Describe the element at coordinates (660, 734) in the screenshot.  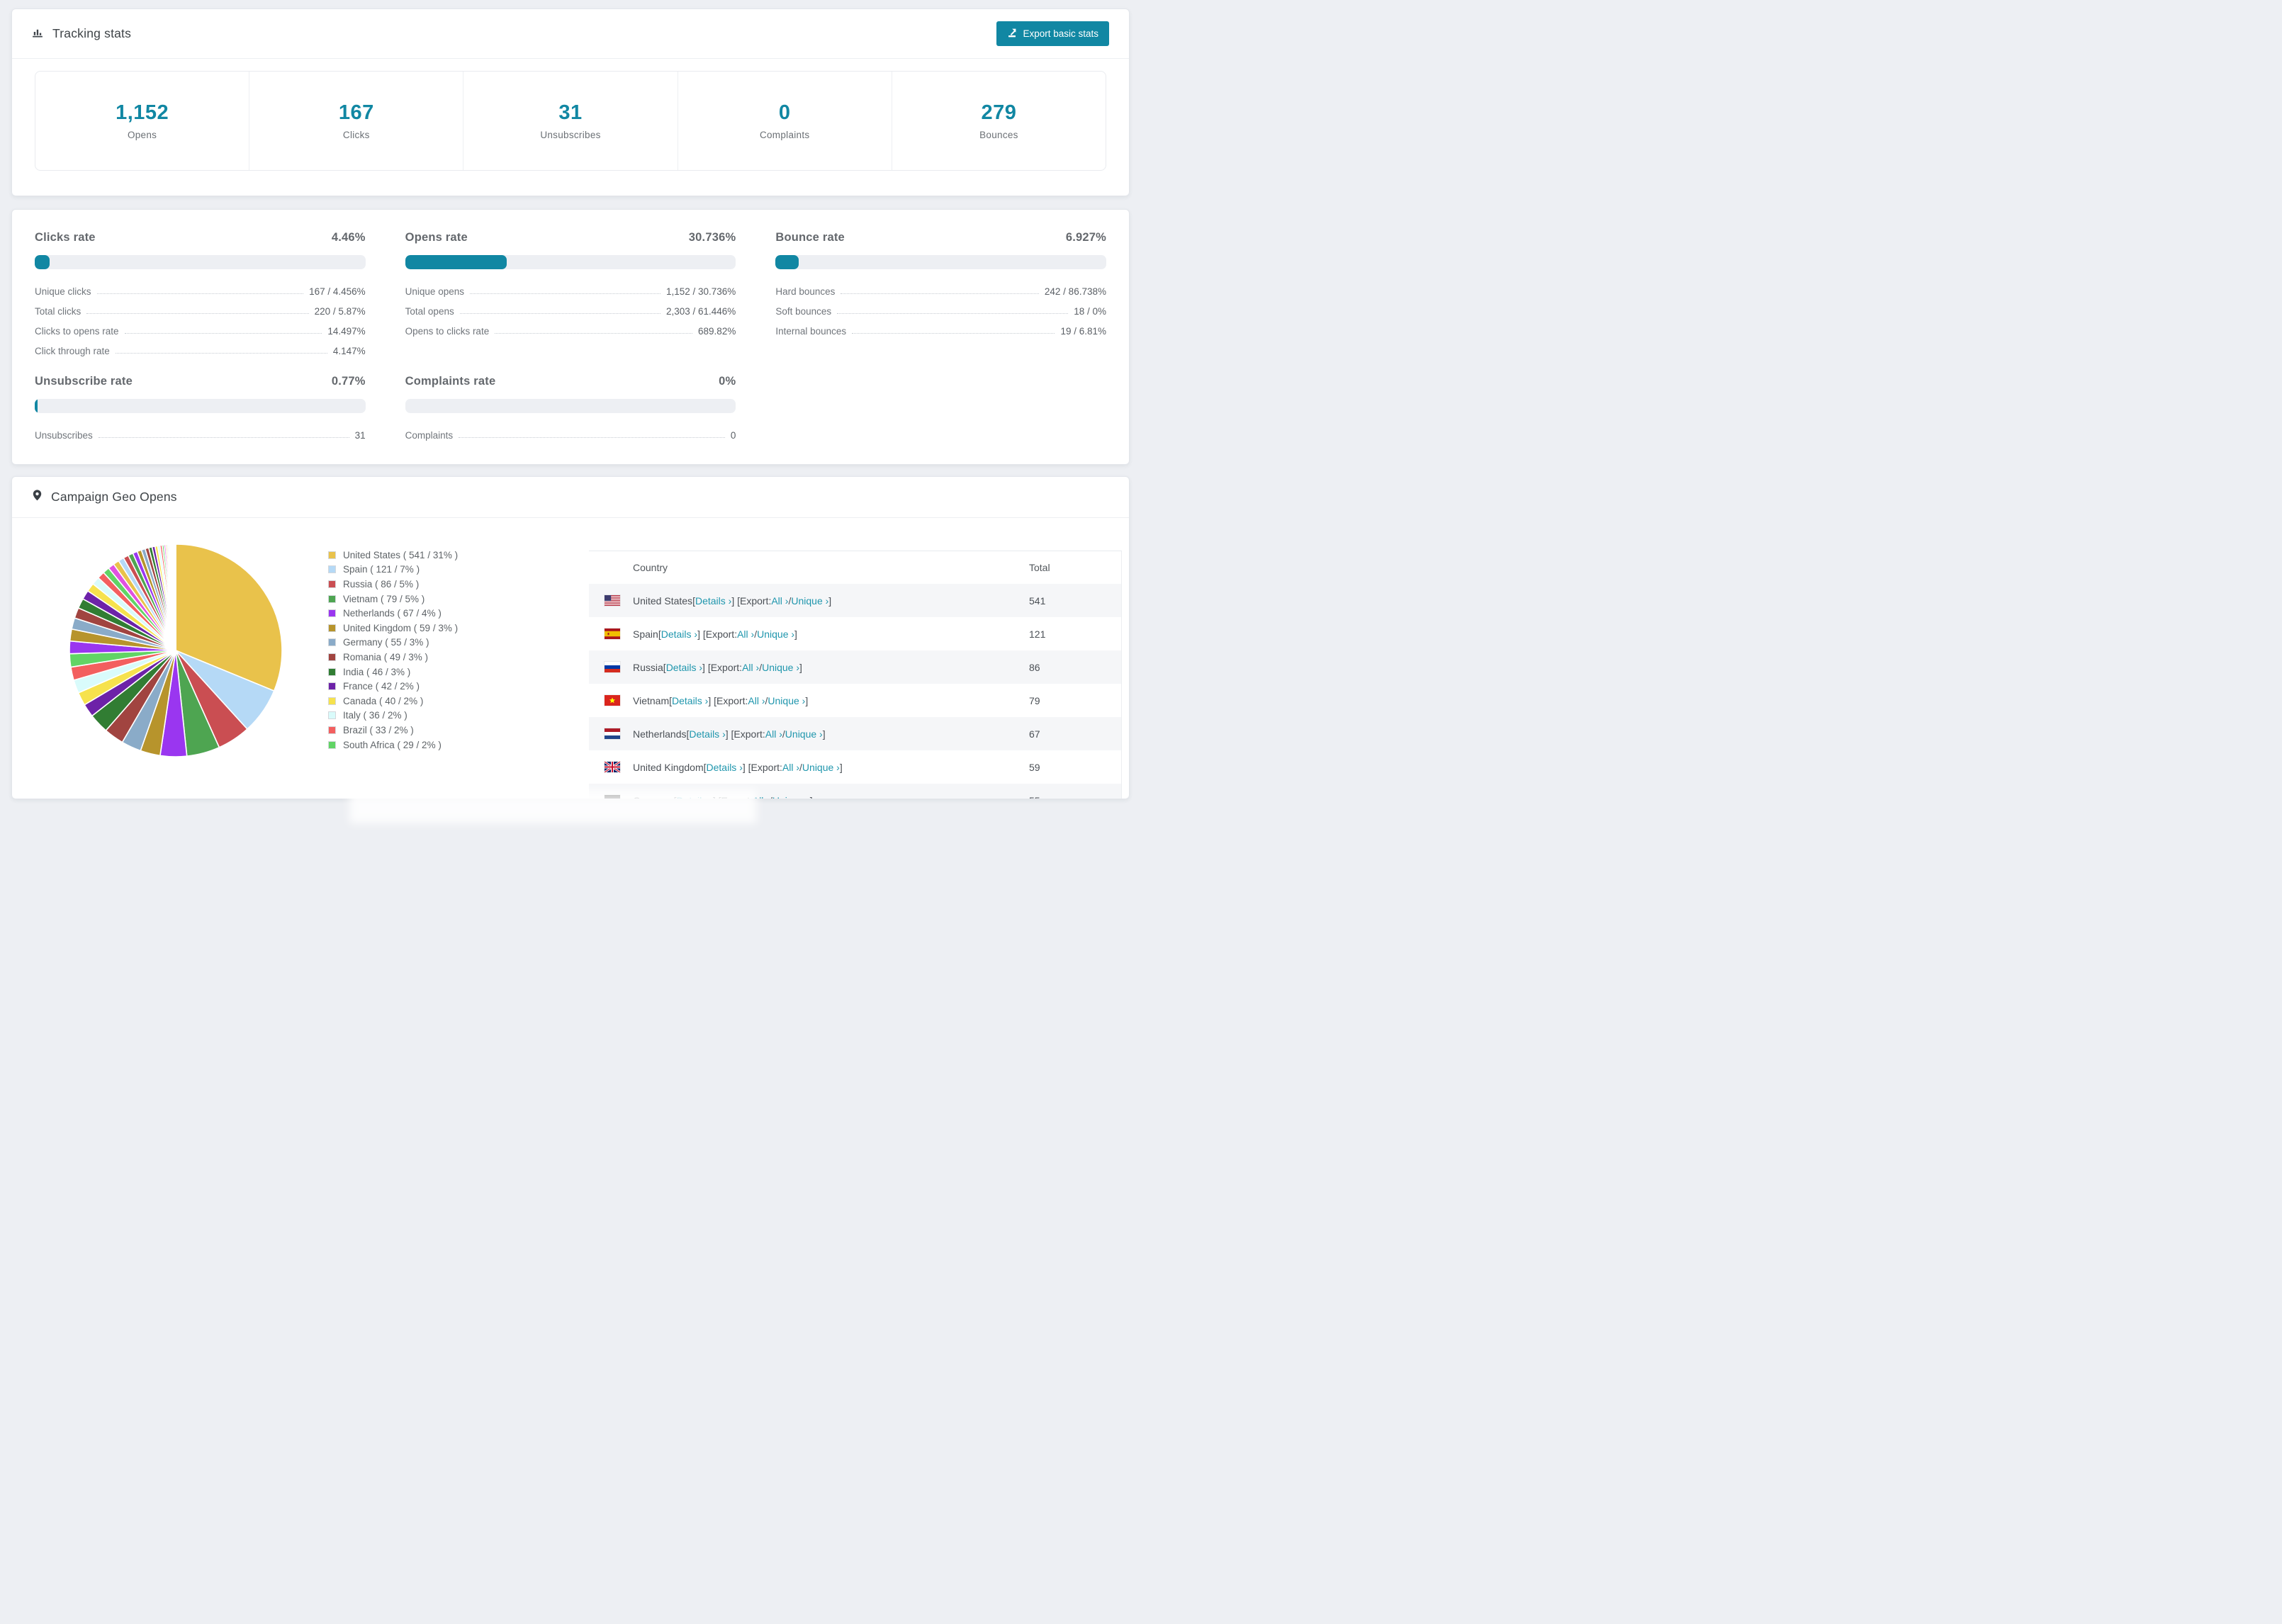
I see `country-name: Netherlands` at that location.